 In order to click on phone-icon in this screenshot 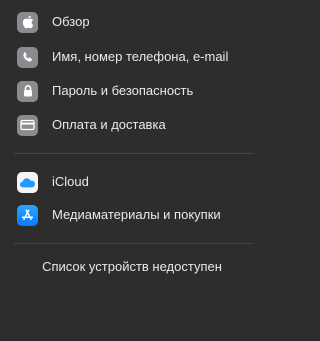, I will do `click(27, 57)`.